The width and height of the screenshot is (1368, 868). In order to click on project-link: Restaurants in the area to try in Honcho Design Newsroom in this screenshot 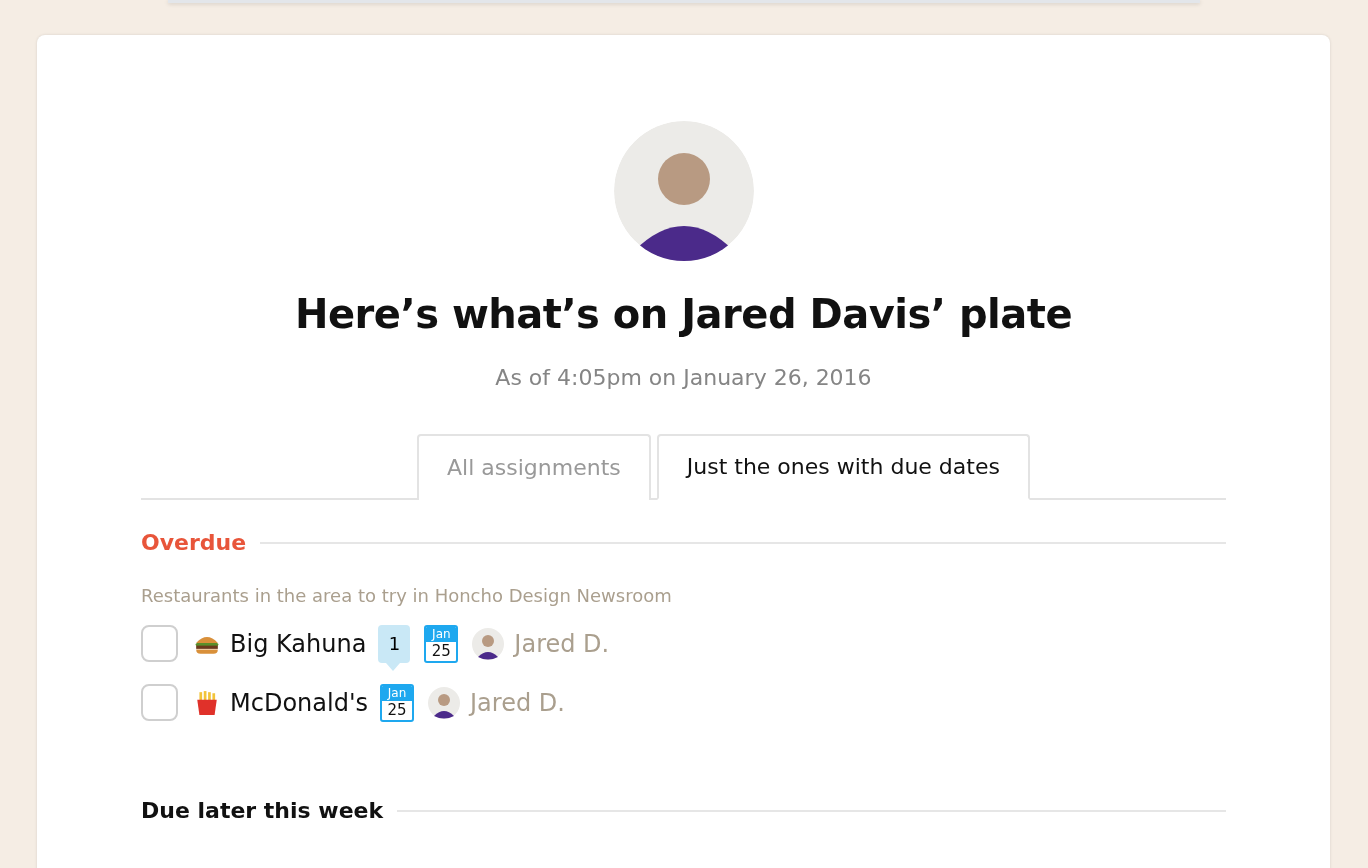, I will do `click(683, 595)`.